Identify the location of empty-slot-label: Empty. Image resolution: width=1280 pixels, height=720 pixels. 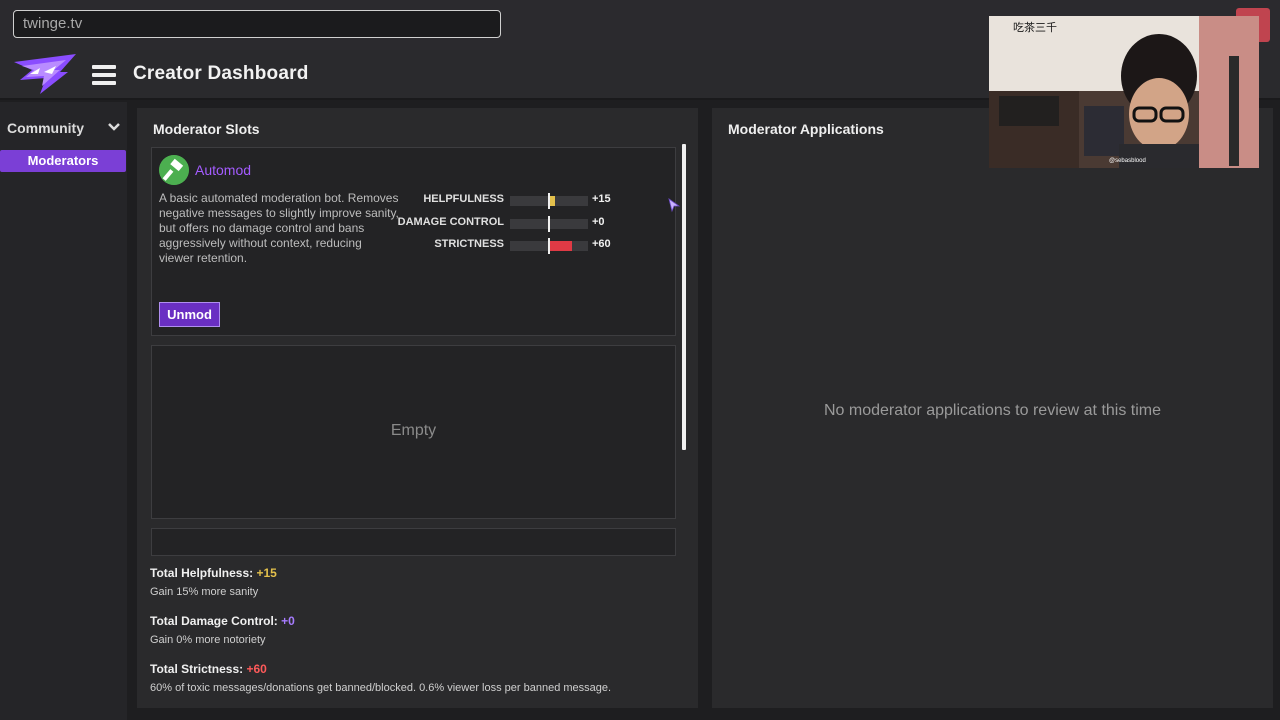
(413, 430).